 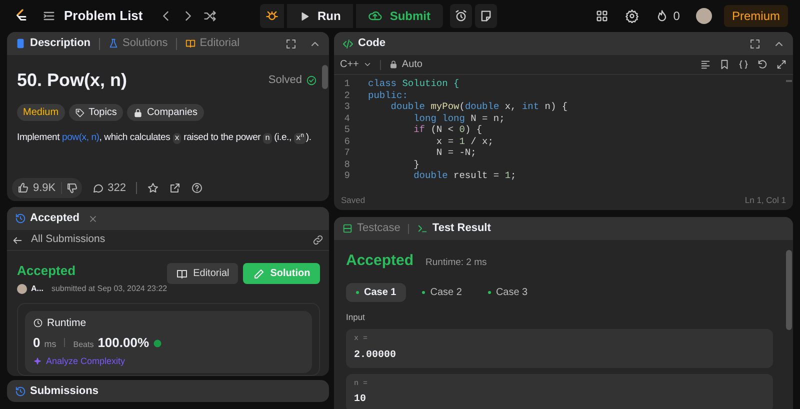 I want to click on panel-tab: Solutions, so click(x=138, y=43).